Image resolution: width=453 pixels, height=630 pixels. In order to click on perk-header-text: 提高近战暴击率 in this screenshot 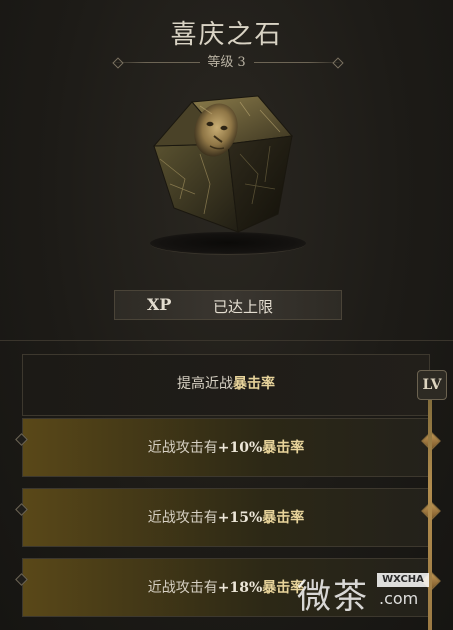, I will do `click(226, 383)`.